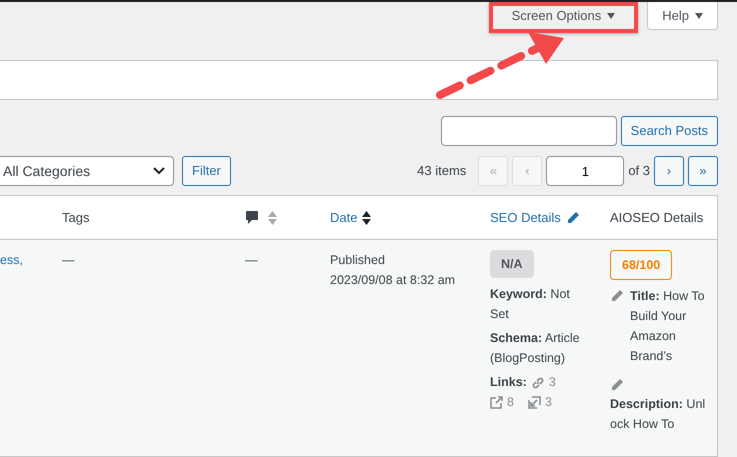  Describe the element at coordinates (206, 171) in the screenshot. I see `filter-button: Filter` at that location.